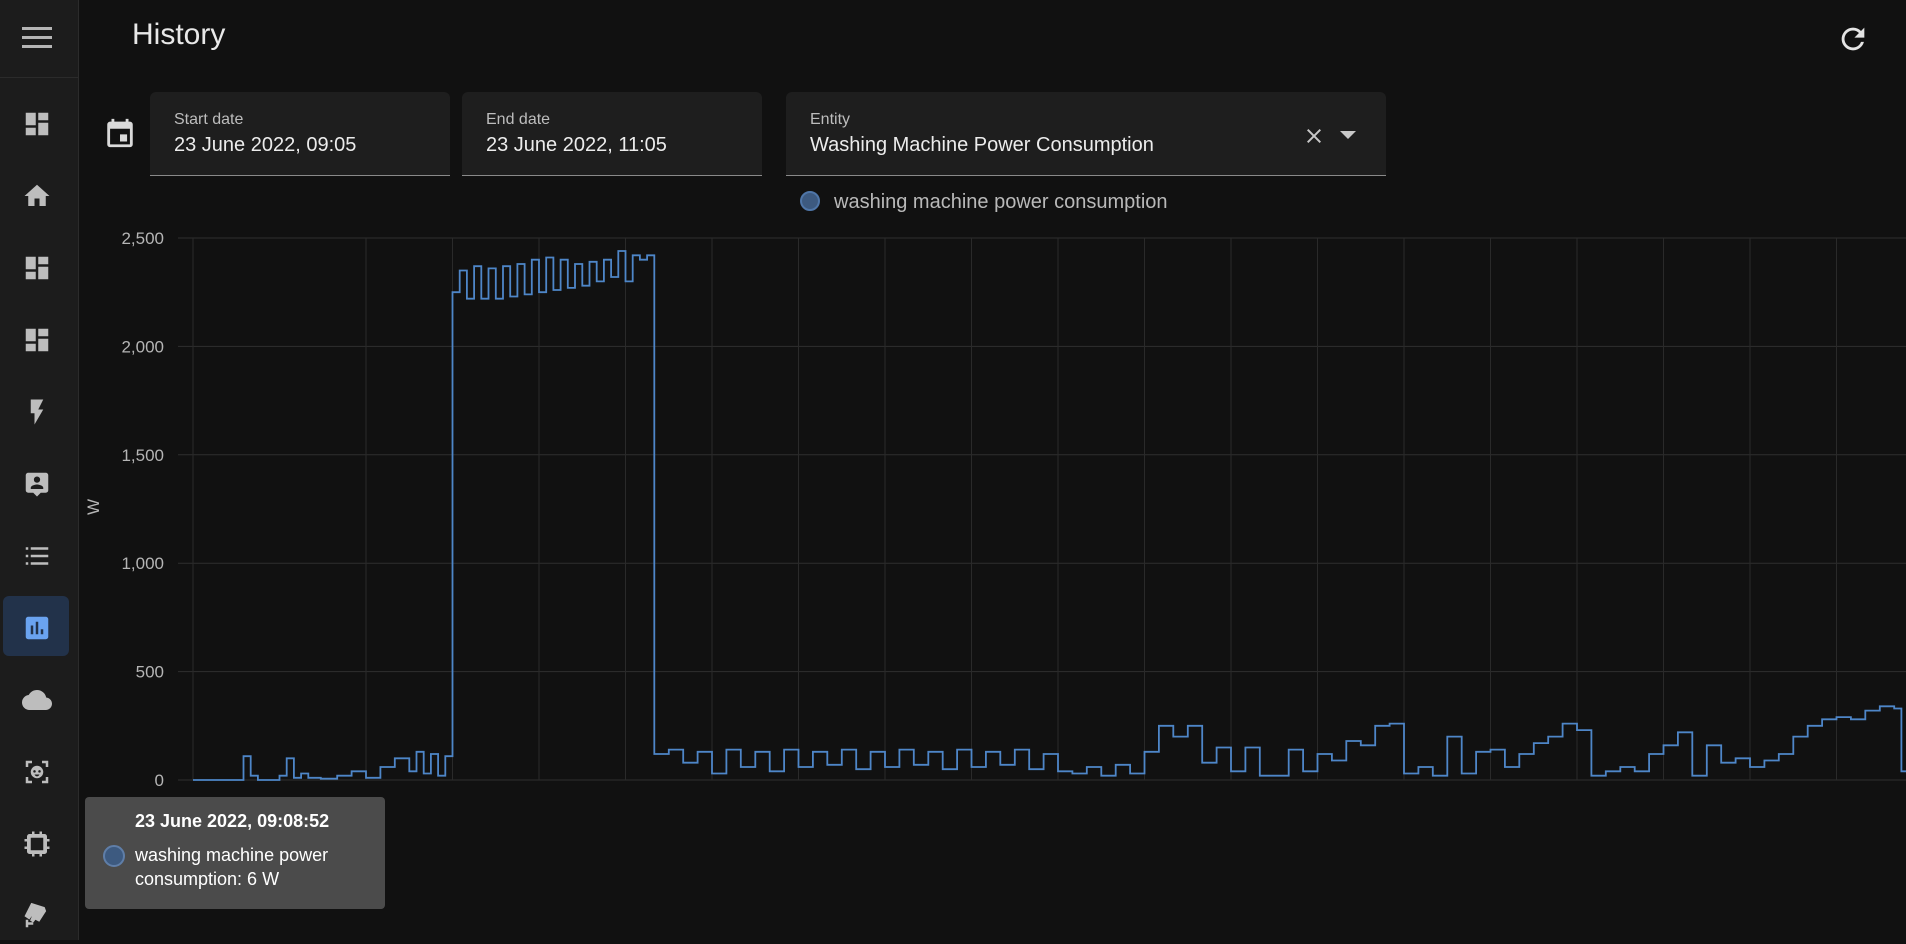 This screenshot has height=944, width=1906. I want to click on y-tick-label: 500, so click(150, 672).